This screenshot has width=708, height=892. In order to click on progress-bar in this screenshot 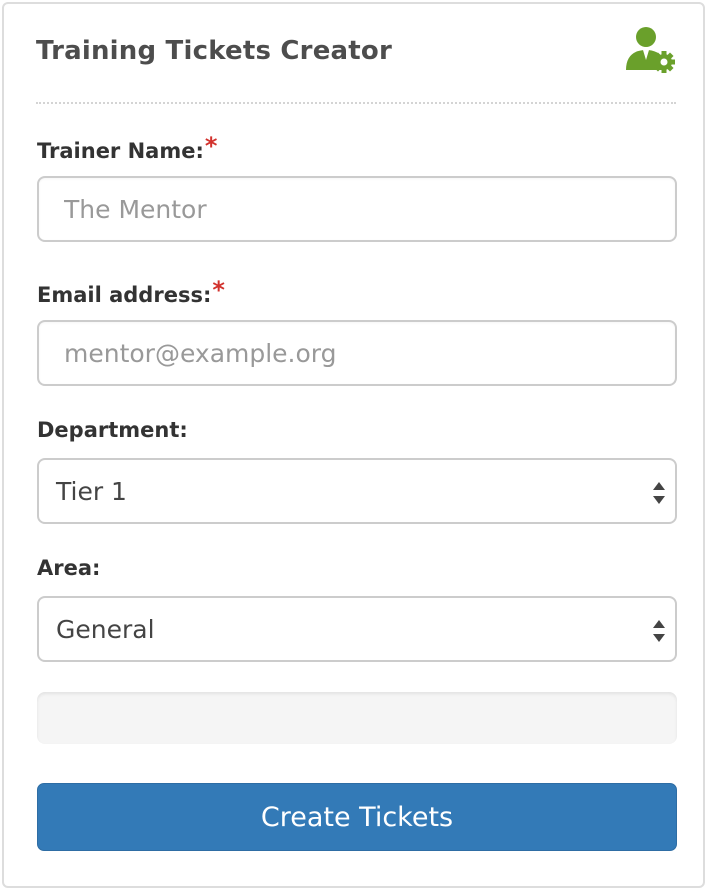, I will do `click(357, 718)`.